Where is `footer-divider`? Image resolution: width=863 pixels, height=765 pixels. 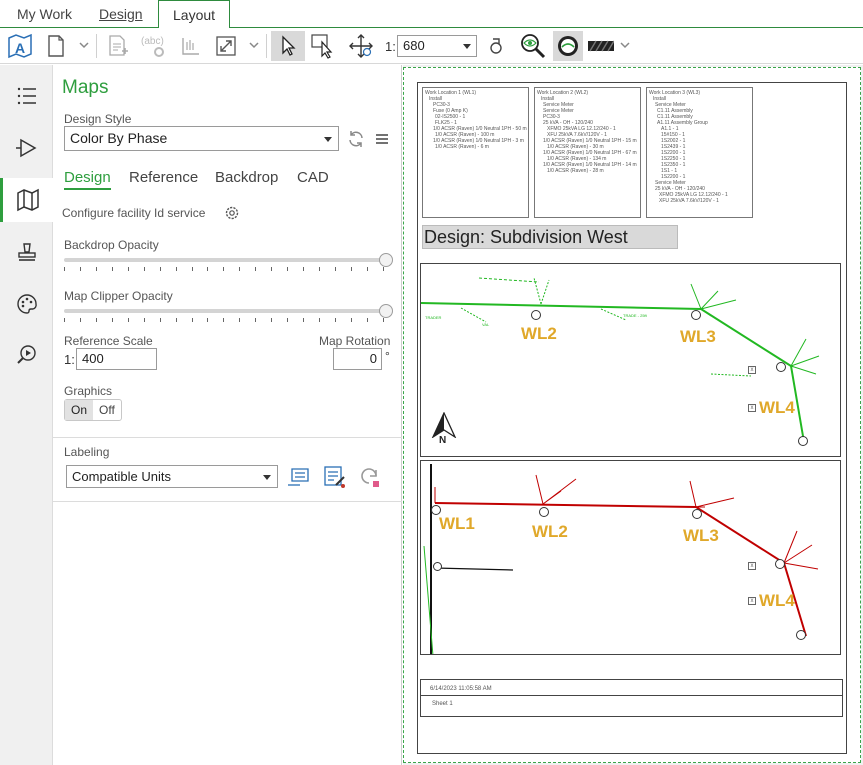
footer-divider is located at coordinates (631, 695).